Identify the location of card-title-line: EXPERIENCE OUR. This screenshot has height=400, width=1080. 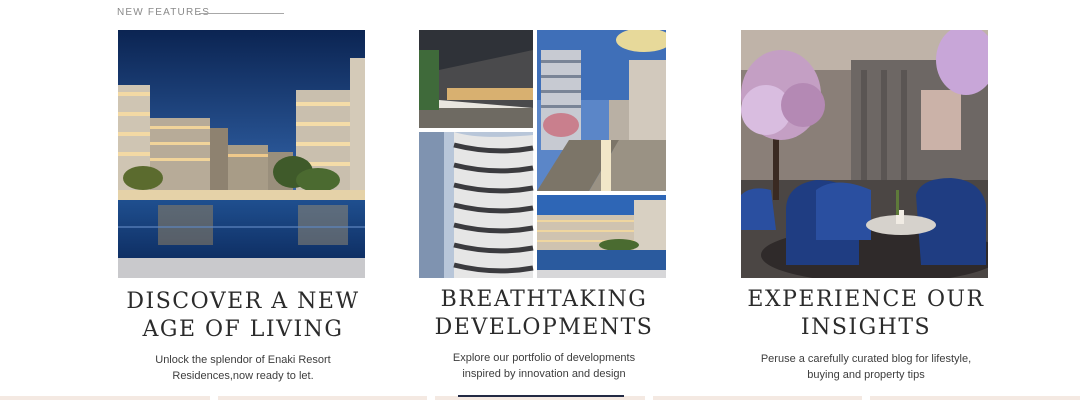
(866, 299).